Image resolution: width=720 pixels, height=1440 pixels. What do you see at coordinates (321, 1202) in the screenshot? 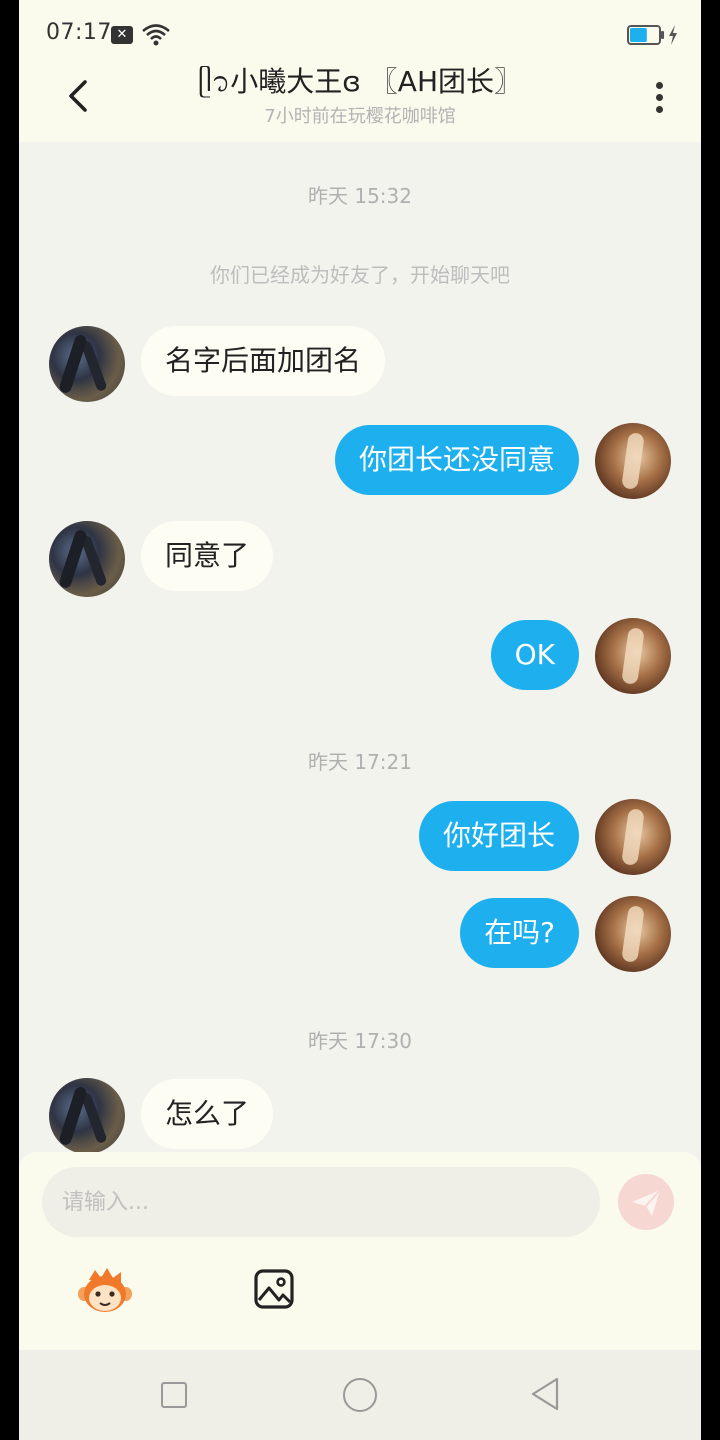
I see `message-input` at bounding box center [321, 1202].